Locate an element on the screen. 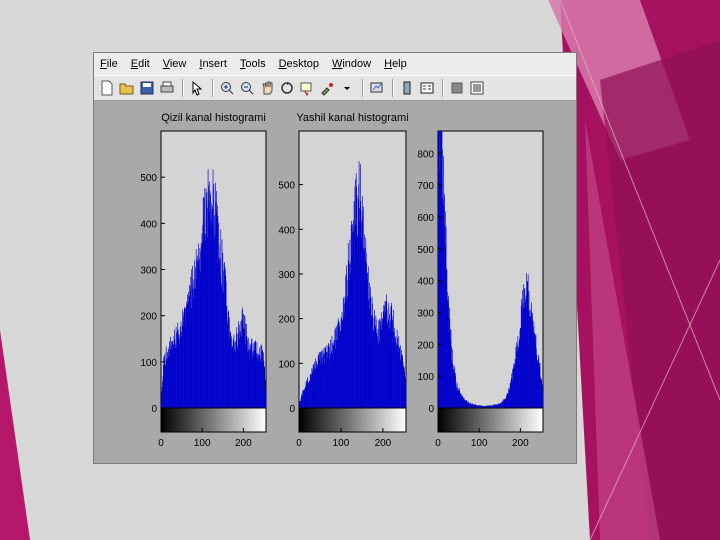 This screenshot has width=720, height=540. y-tick-label: 600 is located at coordinates (425, 218).